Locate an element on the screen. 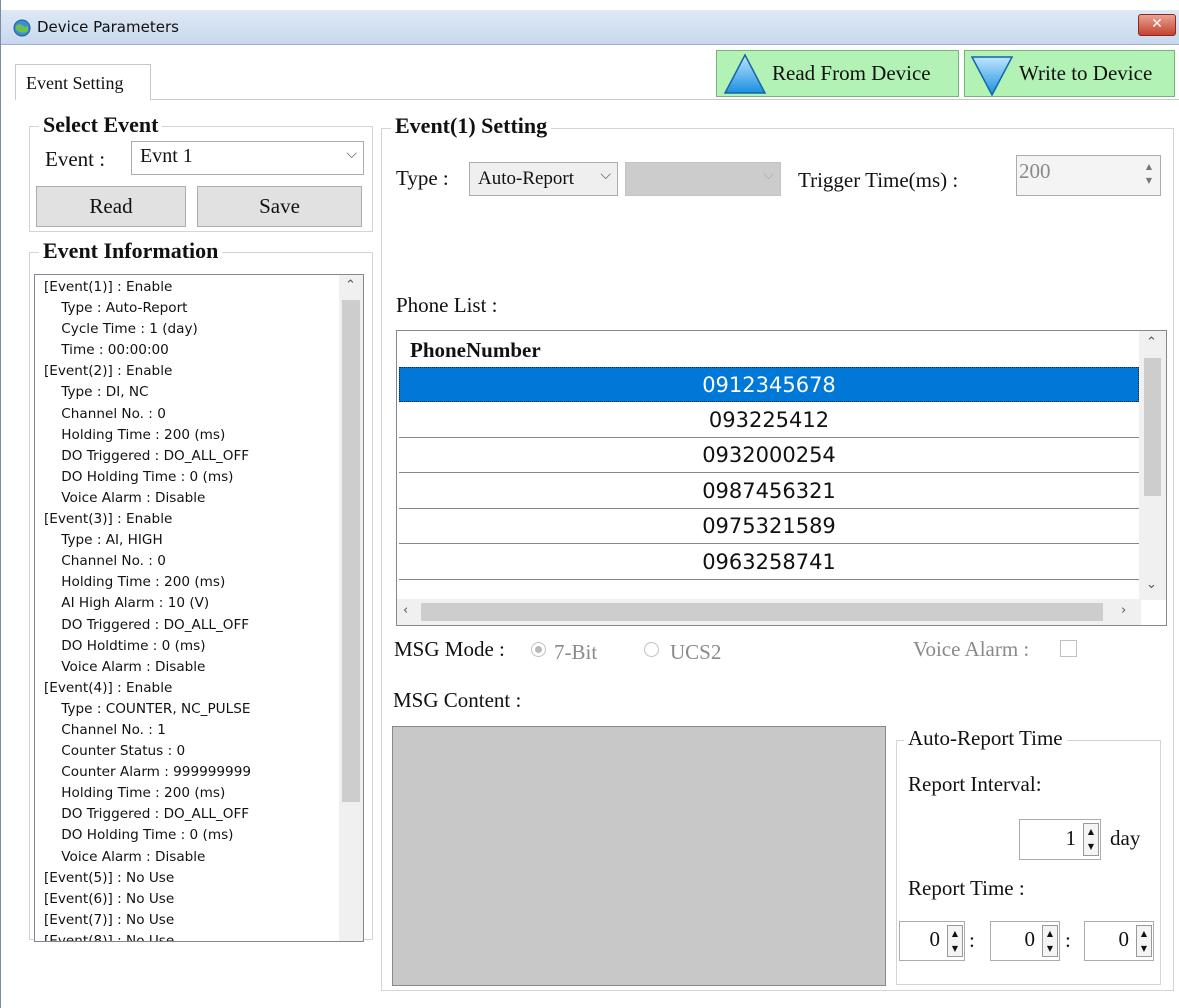 This screenshot has height=1008, width=1179. event-info-line: Counter Alarm : 999999999 is located at coordinates (147, 772).